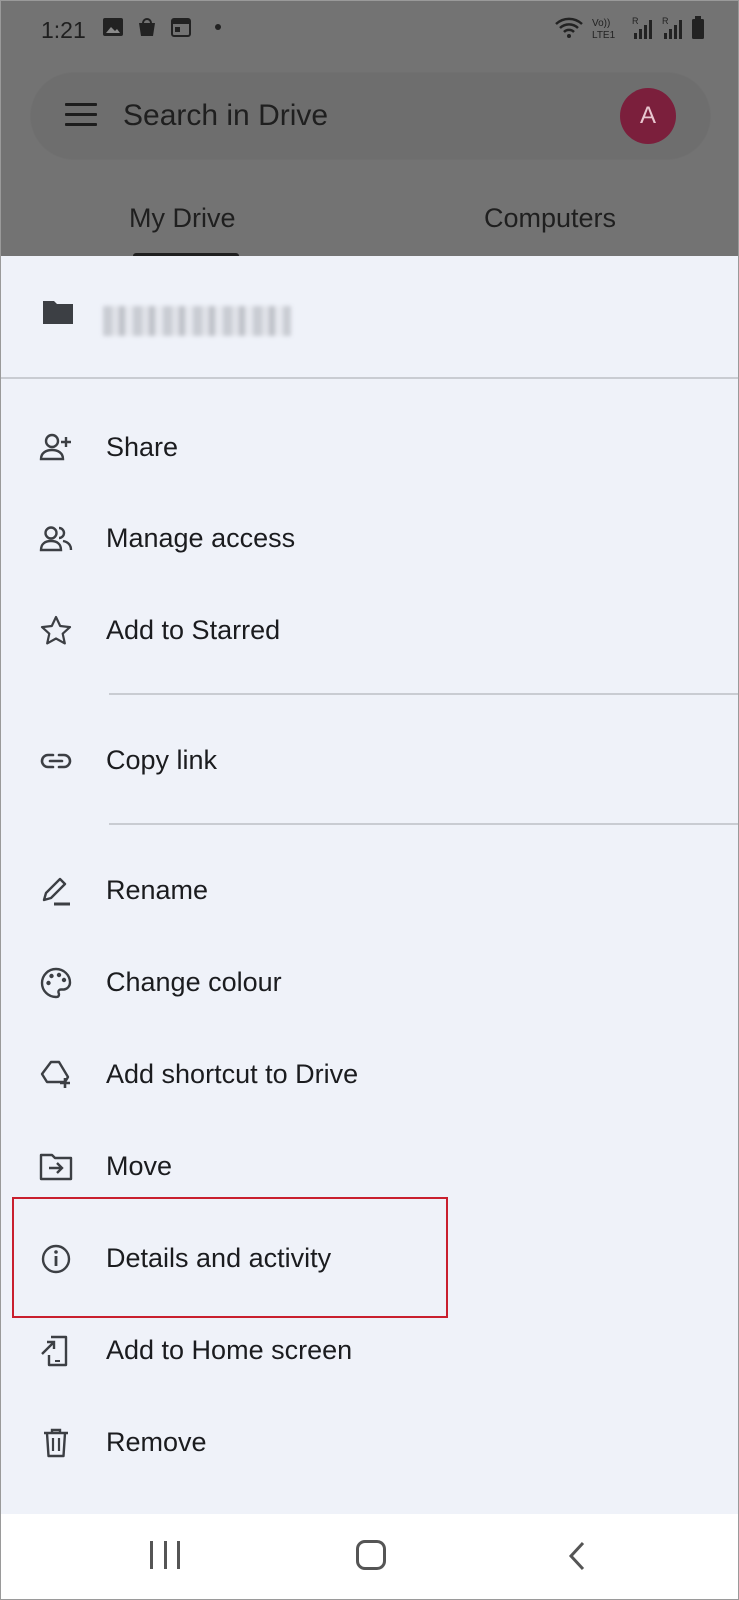 This screenshot has height=1600, width=739. Describe the element at coordinates (194, 982) in the screenshot. I see `menu-item-label: Change colour` at that location.